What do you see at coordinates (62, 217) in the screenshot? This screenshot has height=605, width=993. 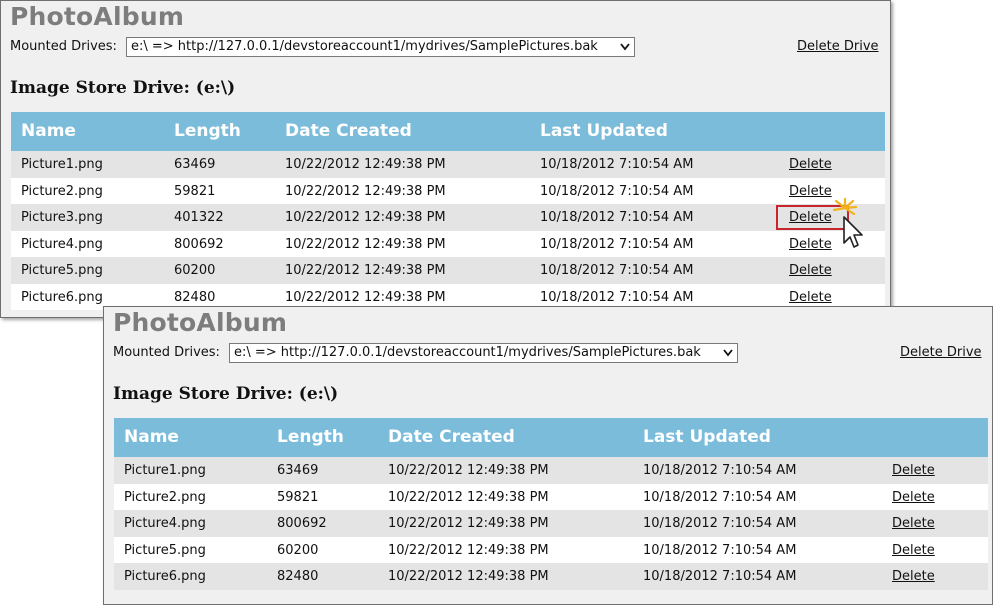 I see `file-name: Picture3.png` at bounding box center [62, 217].